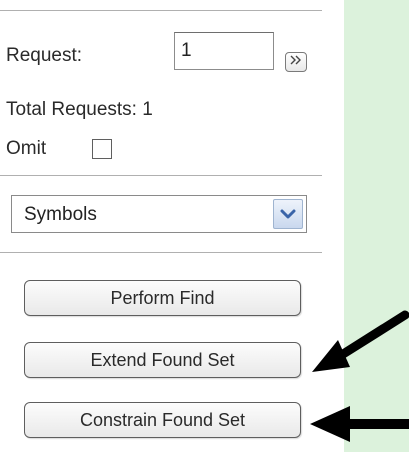  Describe the element at coordinates (162, 298) in the screenshot. I see `perform-find-button: Perform Find` at that location.